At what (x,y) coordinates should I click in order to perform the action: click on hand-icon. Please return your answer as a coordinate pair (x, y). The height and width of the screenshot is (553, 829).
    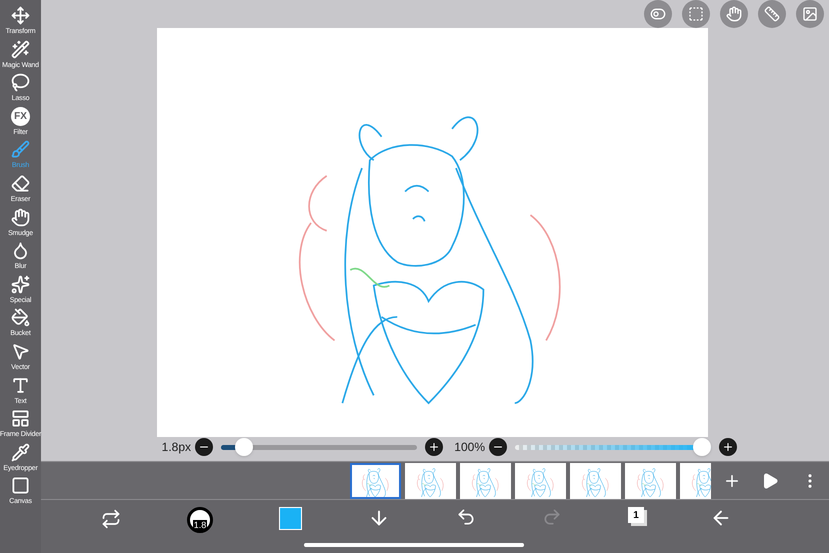
    Looking at the image, I should click on (734, 14).